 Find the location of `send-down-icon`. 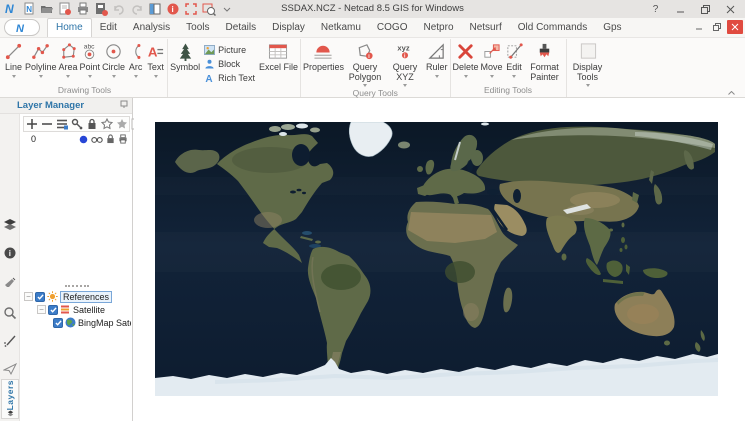

send-down-icon is located at coordinates (122, 124).